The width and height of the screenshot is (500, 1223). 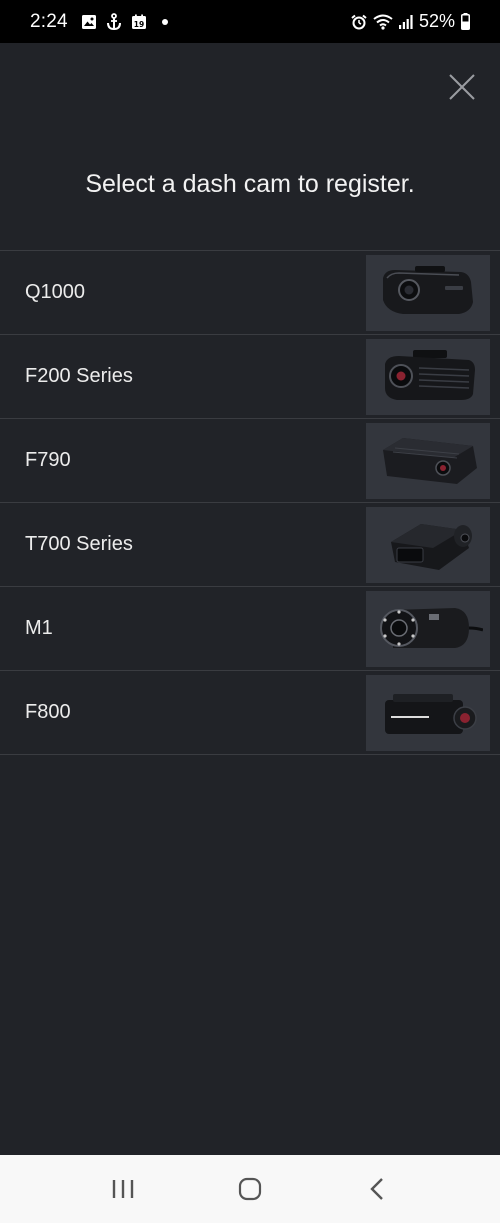 What do you see at coordinates (250, 629) in the screenshot?
I see `list-item-m1: M1` at bounding box center [250, 629].